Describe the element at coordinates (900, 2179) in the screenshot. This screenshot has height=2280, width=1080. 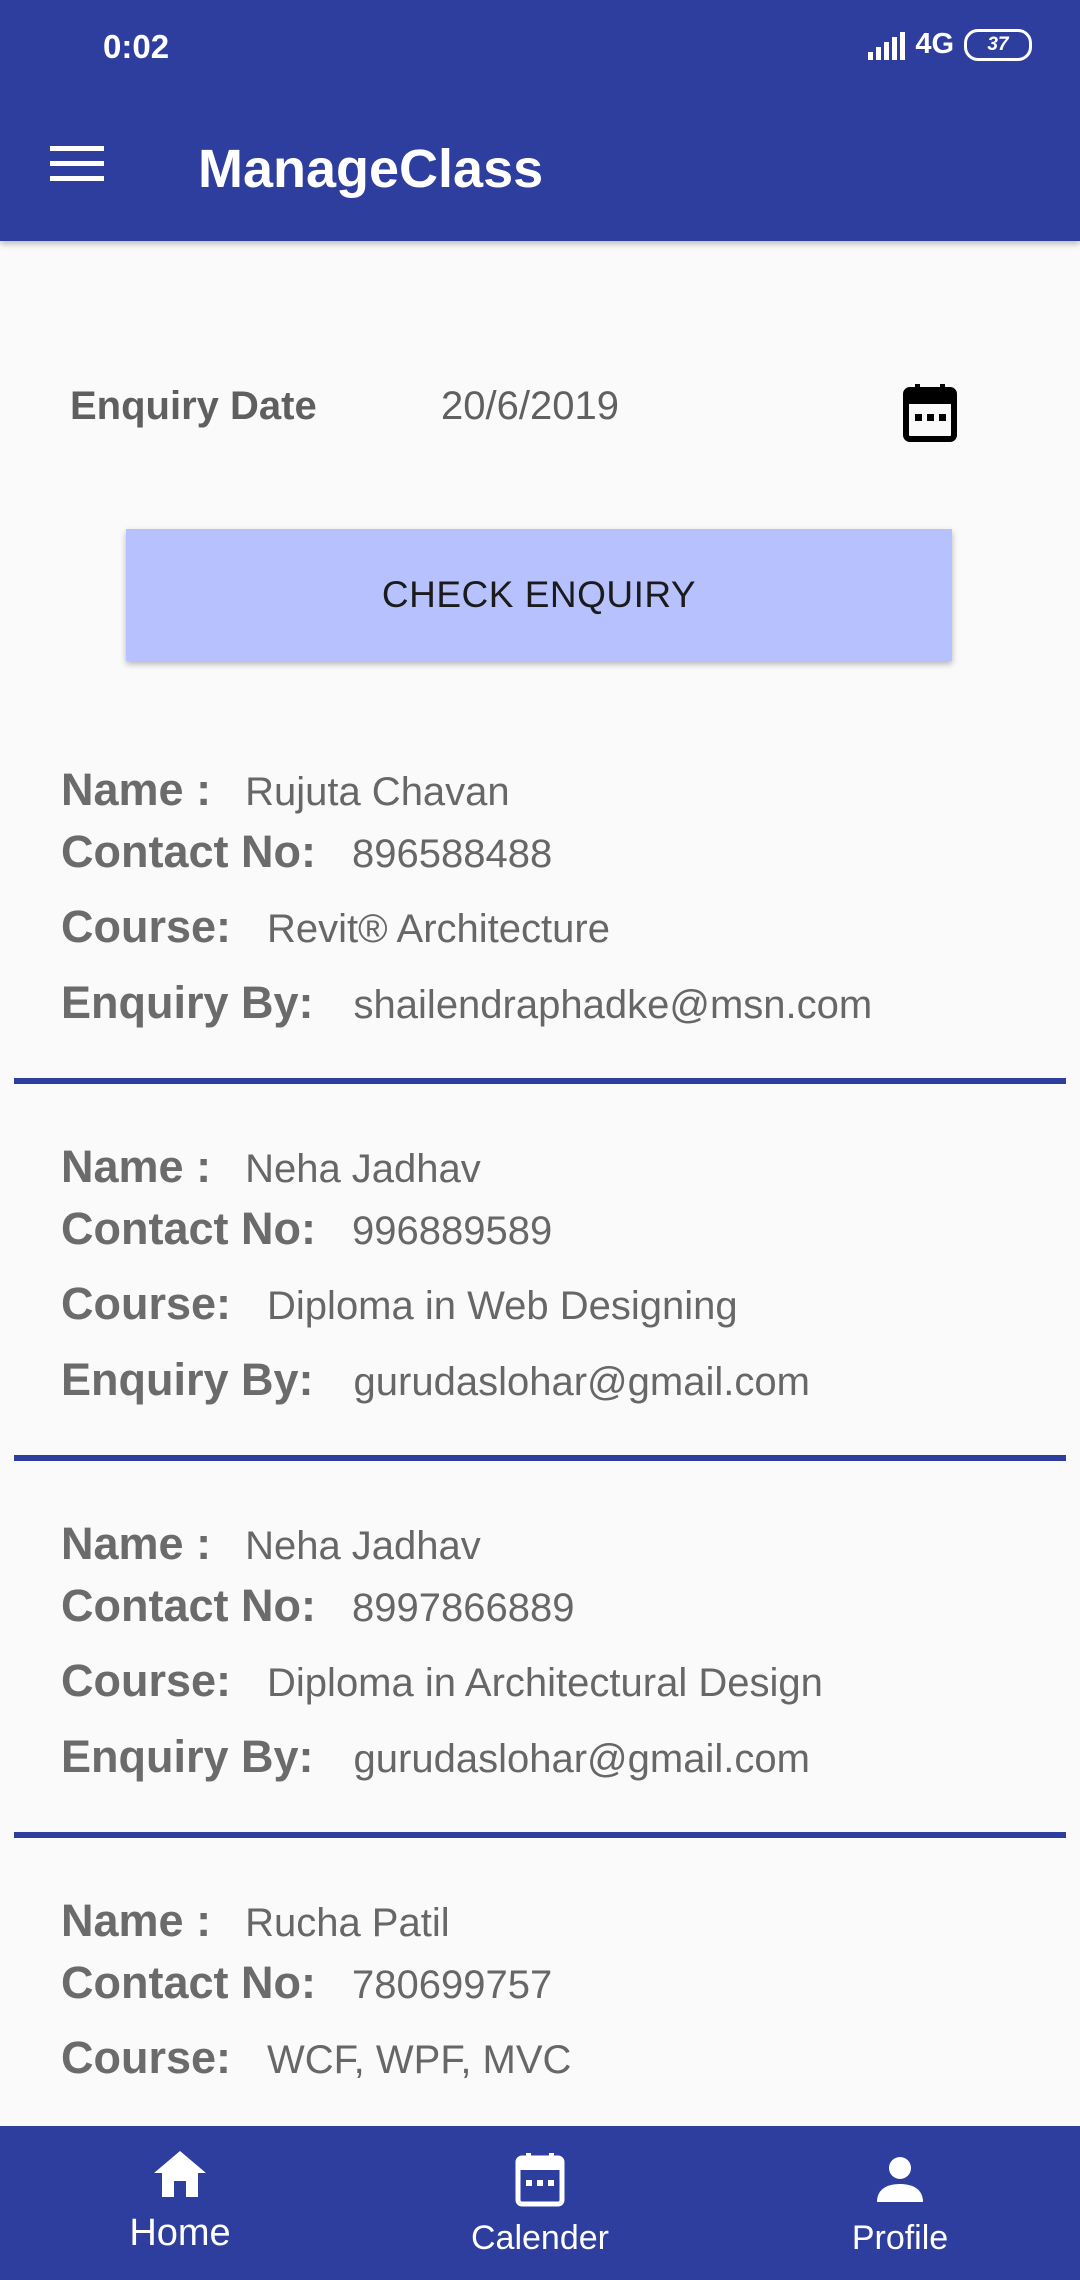
I see `person-icon` at that location.